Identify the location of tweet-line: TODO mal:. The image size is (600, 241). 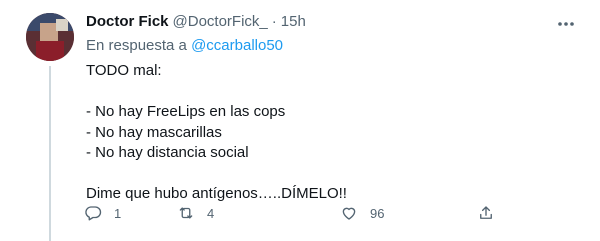
(124, 70).